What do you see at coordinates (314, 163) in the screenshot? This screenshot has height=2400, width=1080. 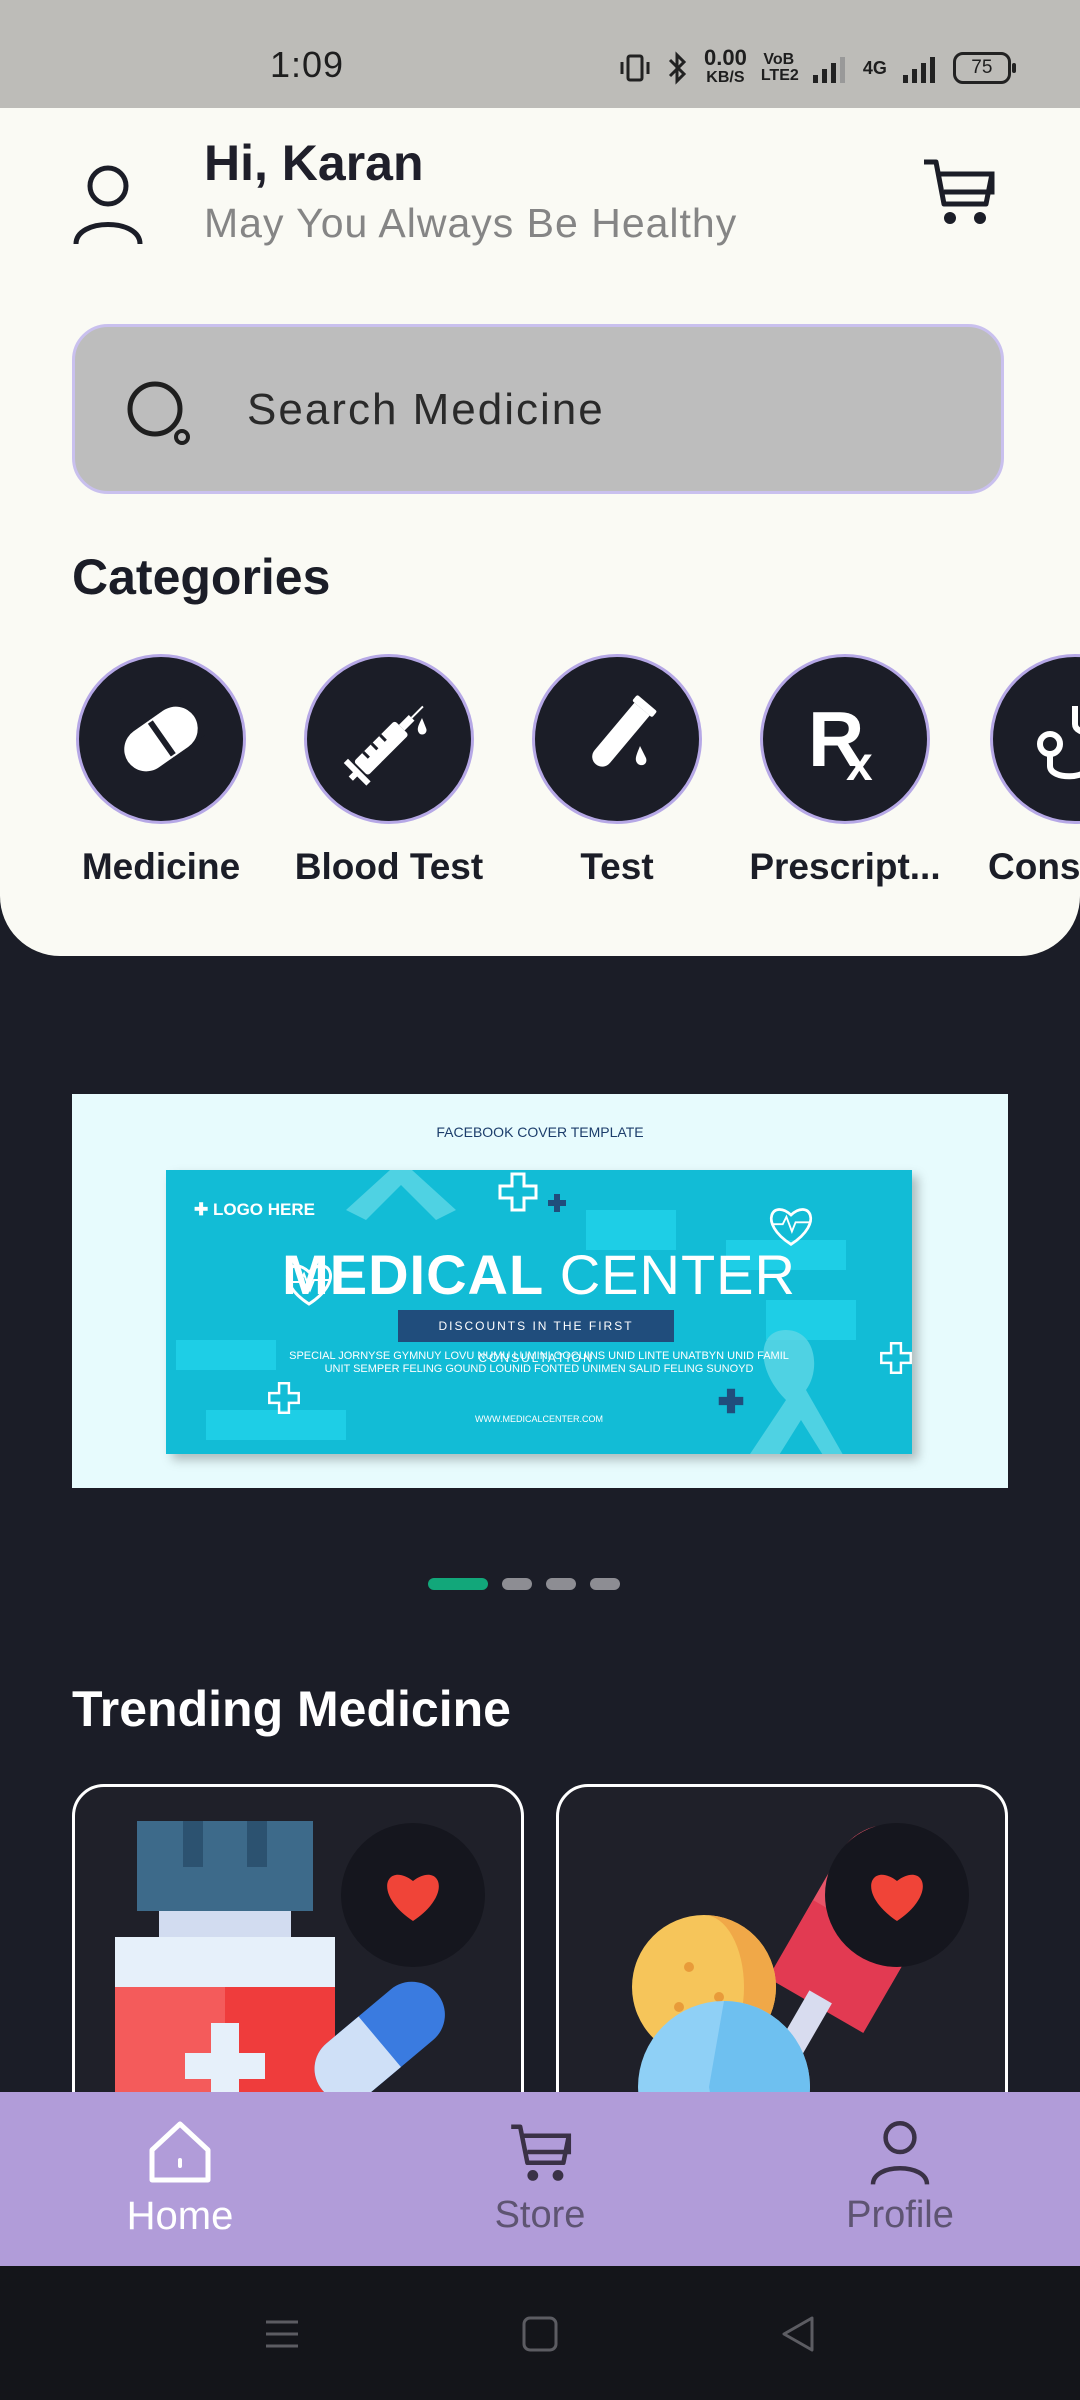 I see `greeting-title: Hi, Karan` at bounding box center [314, 163].